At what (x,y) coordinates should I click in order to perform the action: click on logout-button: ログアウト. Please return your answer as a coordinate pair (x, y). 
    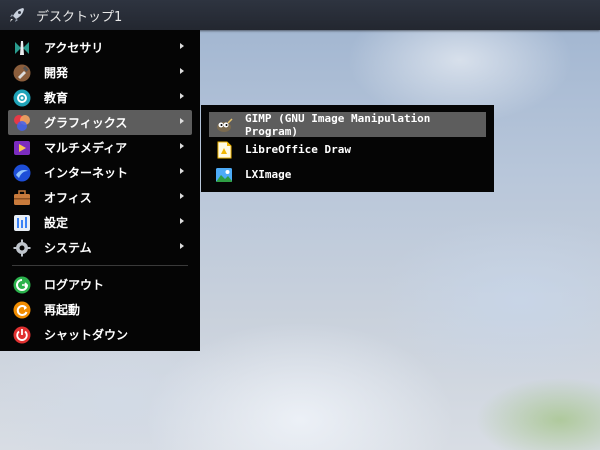
    Looking at the image, I should click on (100, 284).